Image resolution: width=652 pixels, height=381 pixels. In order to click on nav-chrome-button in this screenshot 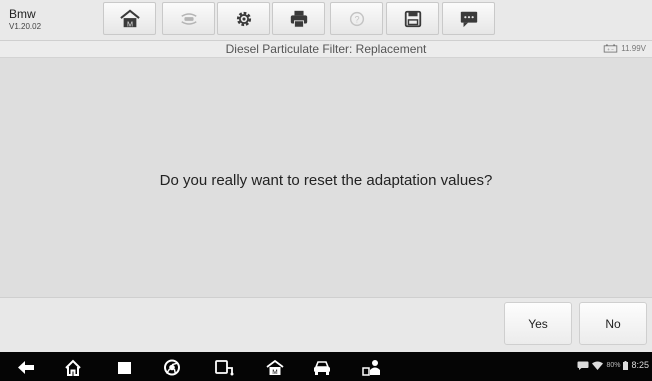, I will do `click(172, 367)`.